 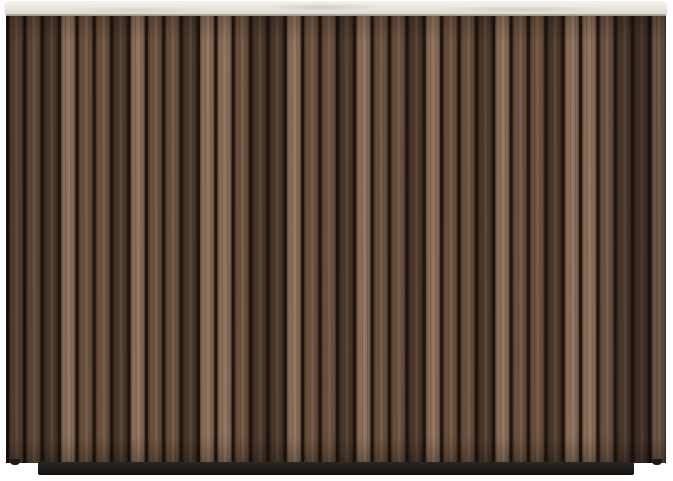 What do you see at coordinates (15, 462) in the screenshot?
I see `cabinet-foot-left` at bounding box center [15, 462].